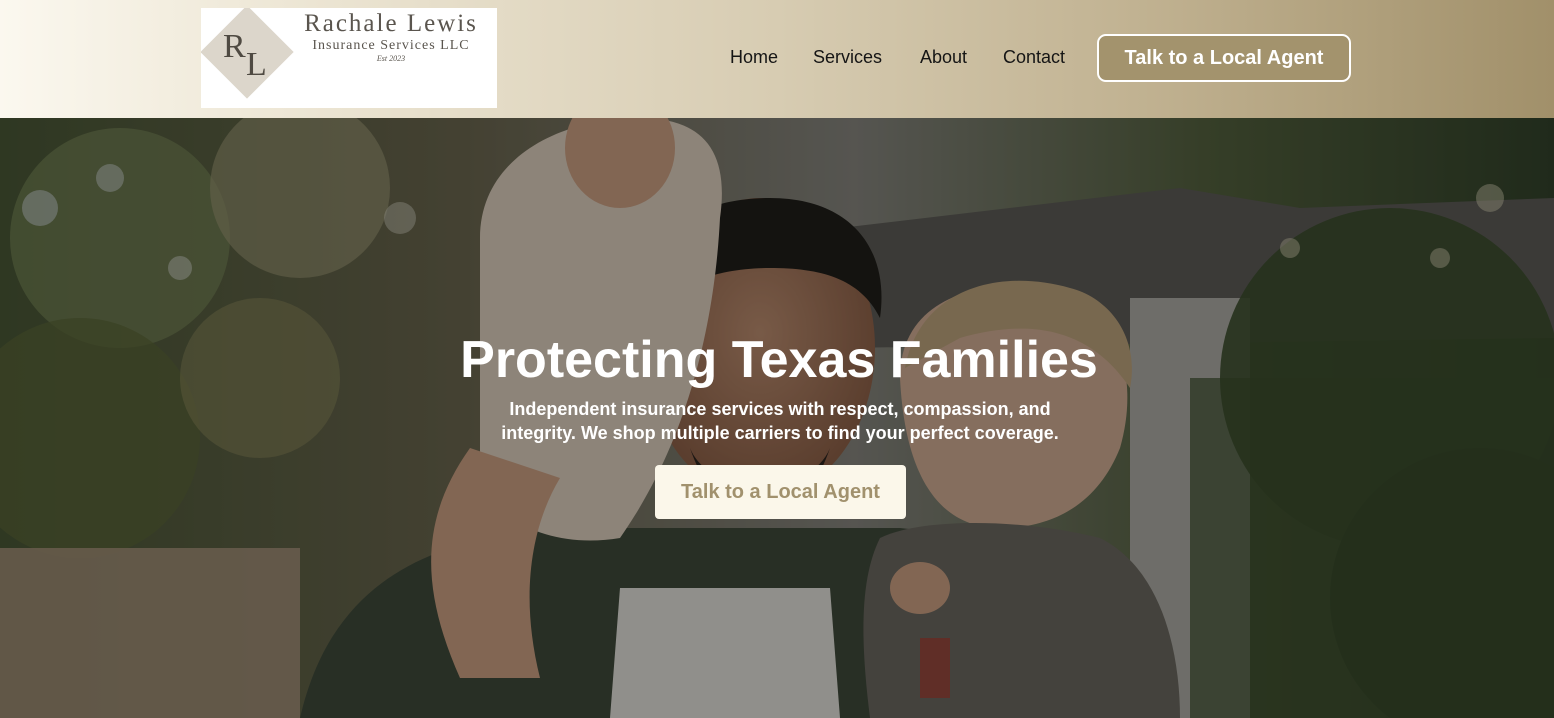 The width and height of the screenshot is (1554, 718). What do you see at coordinates (391, 23) in the screenshot?
I see `logo-name: Rachale Lewis` at bounding box center [391, 23].